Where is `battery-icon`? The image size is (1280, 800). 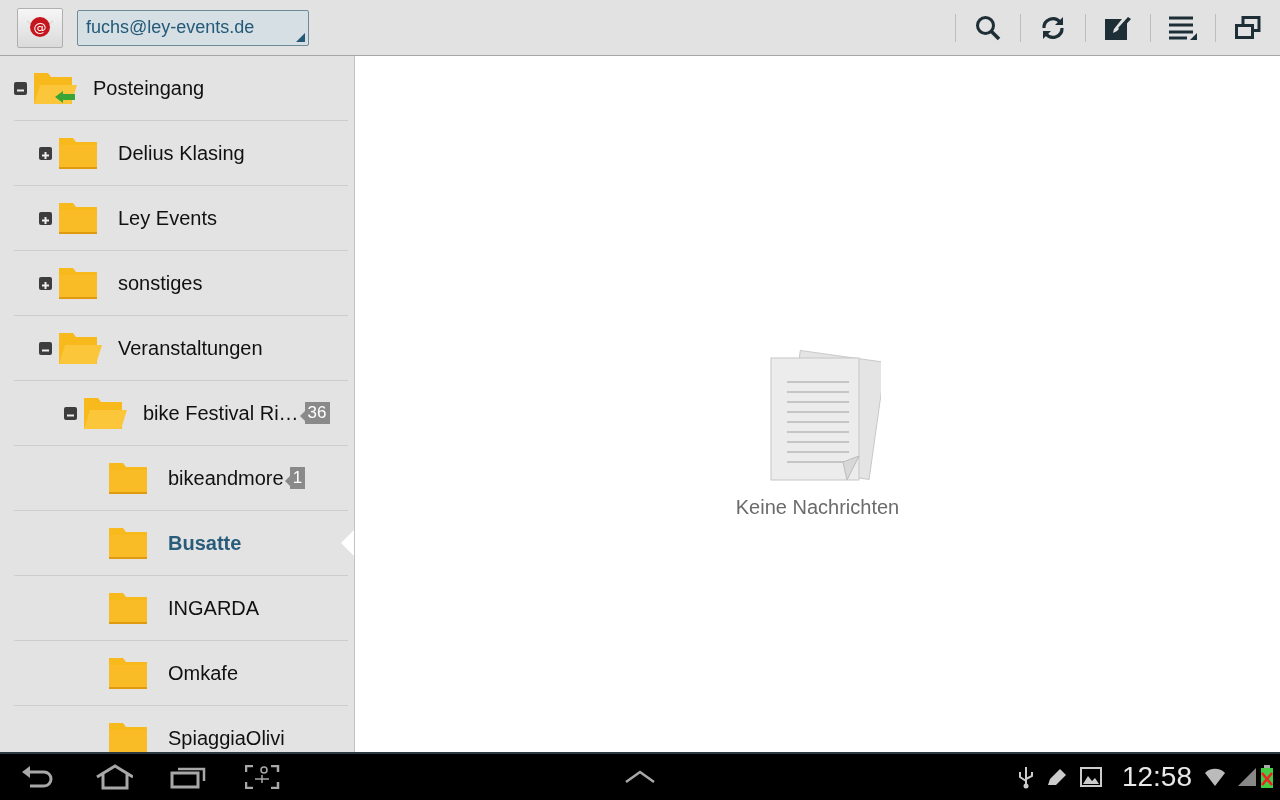
battery-icon is located at coordinates (1267, 777).